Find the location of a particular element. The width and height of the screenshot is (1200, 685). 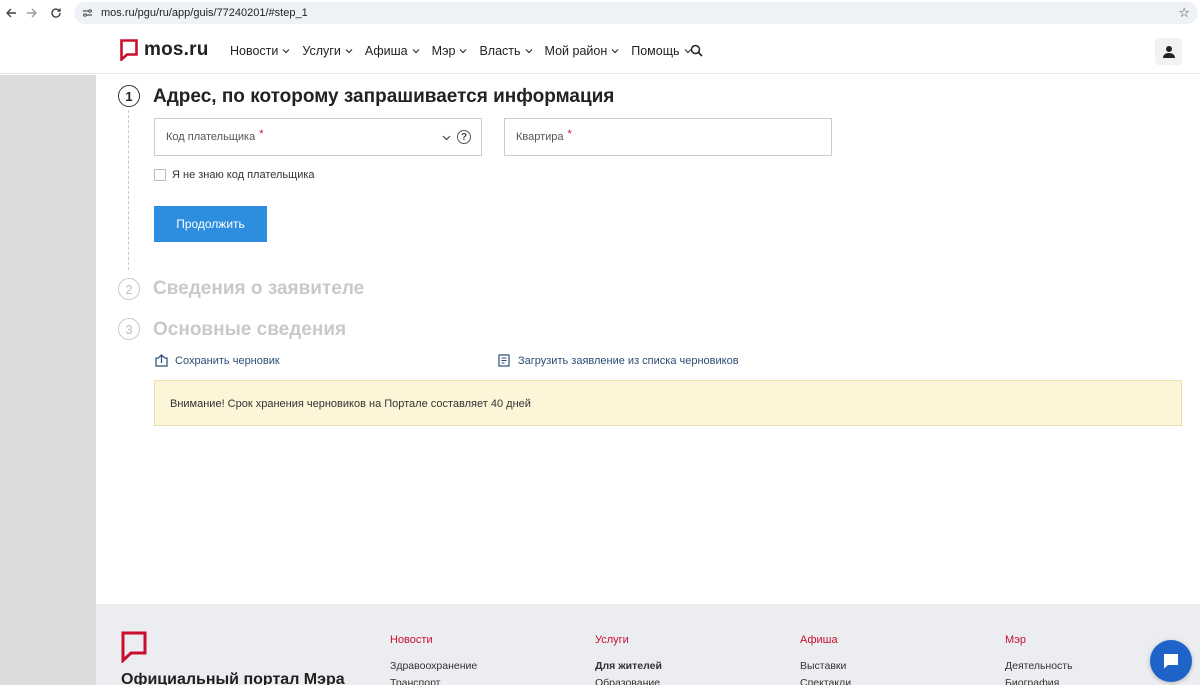

load-draft-link: Загрузить заявление из списка черновиков is located at coordinates (618, 360).